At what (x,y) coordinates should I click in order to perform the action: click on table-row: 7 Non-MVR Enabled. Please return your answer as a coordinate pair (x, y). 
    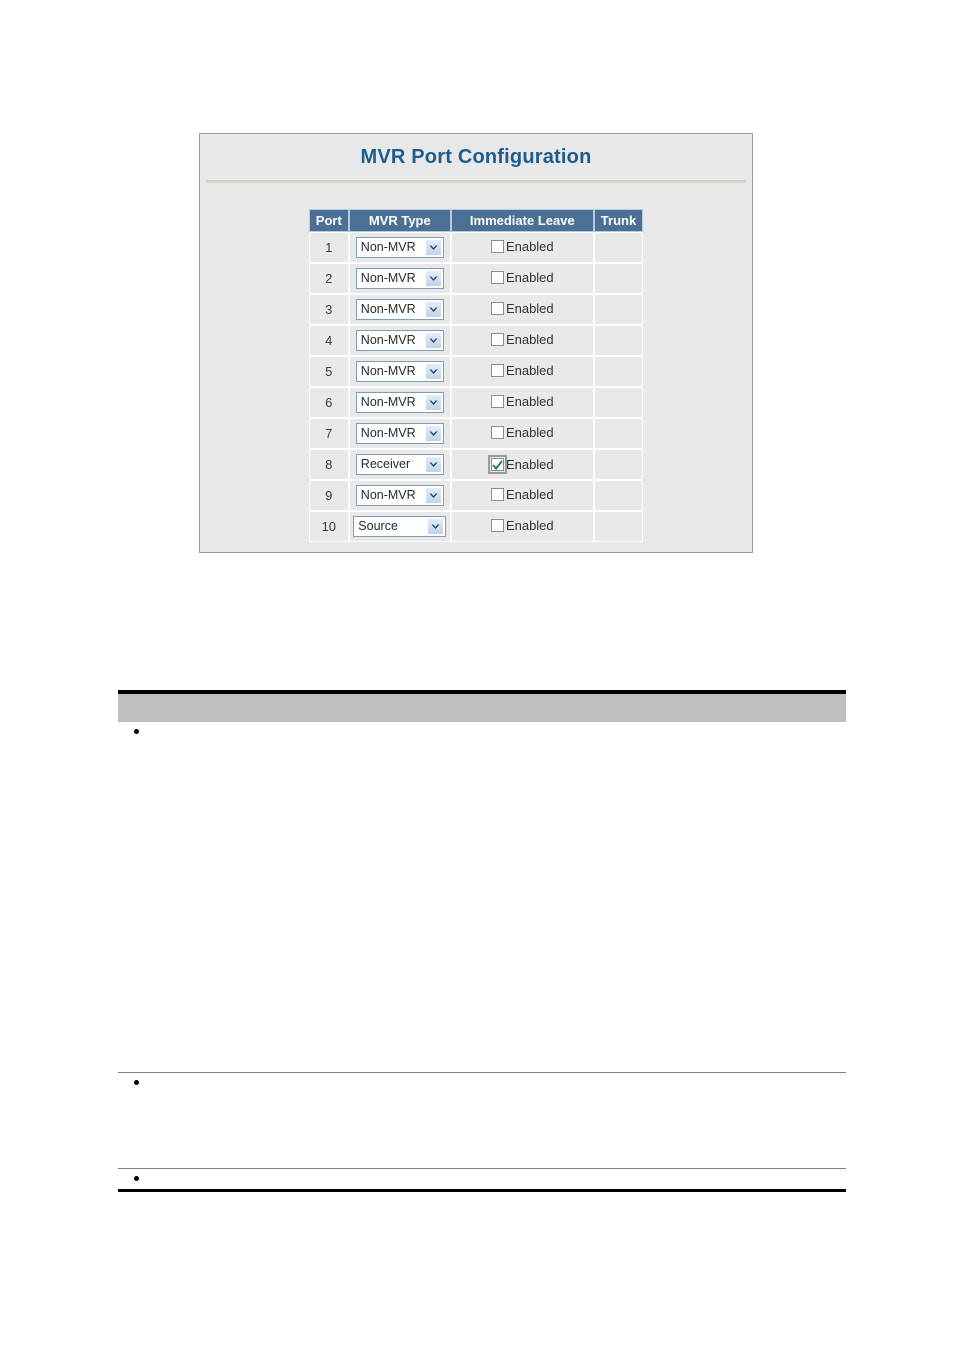
    Looking at the image, I should click on (476, 433).